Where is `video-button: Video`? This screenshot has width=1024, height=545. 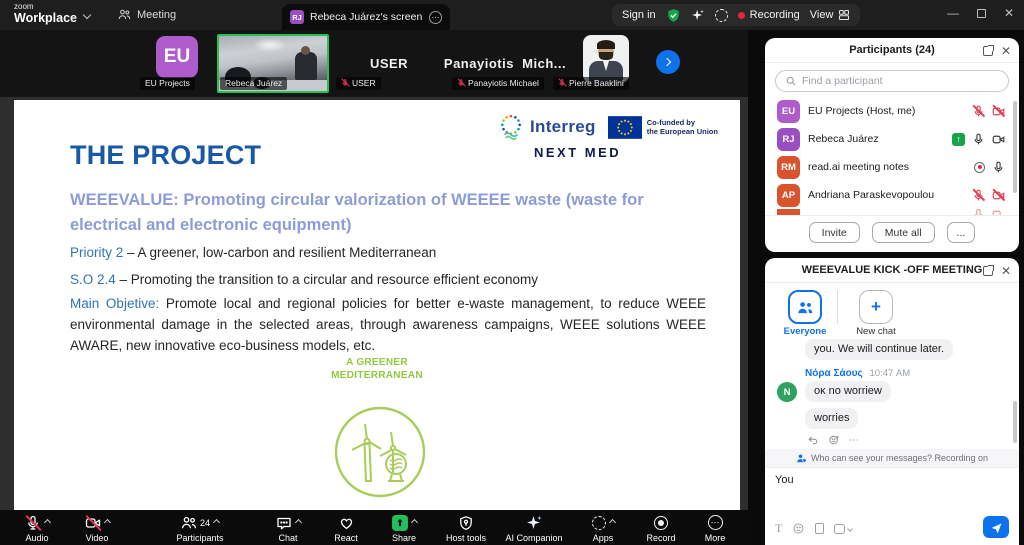
video-button: Video is located at coordinates (97, 527).